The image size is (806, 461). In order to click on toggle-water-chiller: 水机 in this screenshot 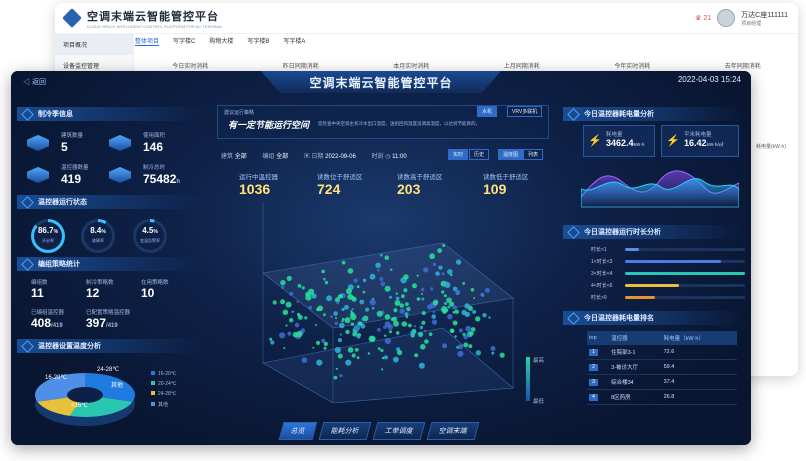, I will do `click(487, 111)`.